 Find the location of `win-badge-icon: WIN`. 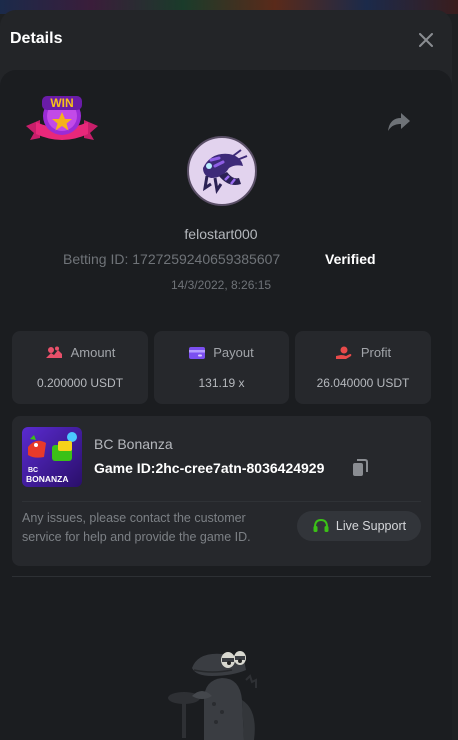

win-badge-icon: WIN is located at coordinates (62, 118).